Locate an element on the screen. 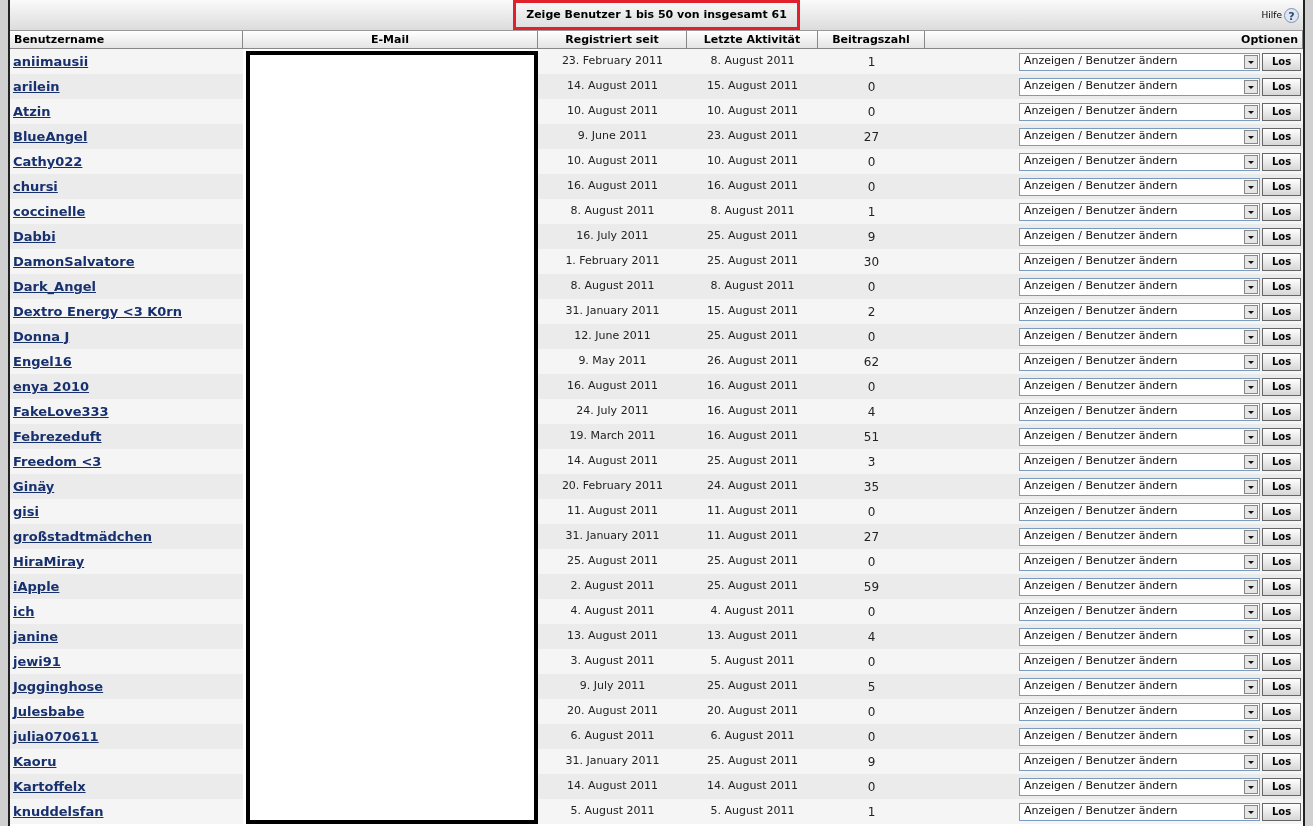 The height and width of the screenshot is (826, 1313). registered-date: 2. August 2011 is located at coordinates (612, 586).